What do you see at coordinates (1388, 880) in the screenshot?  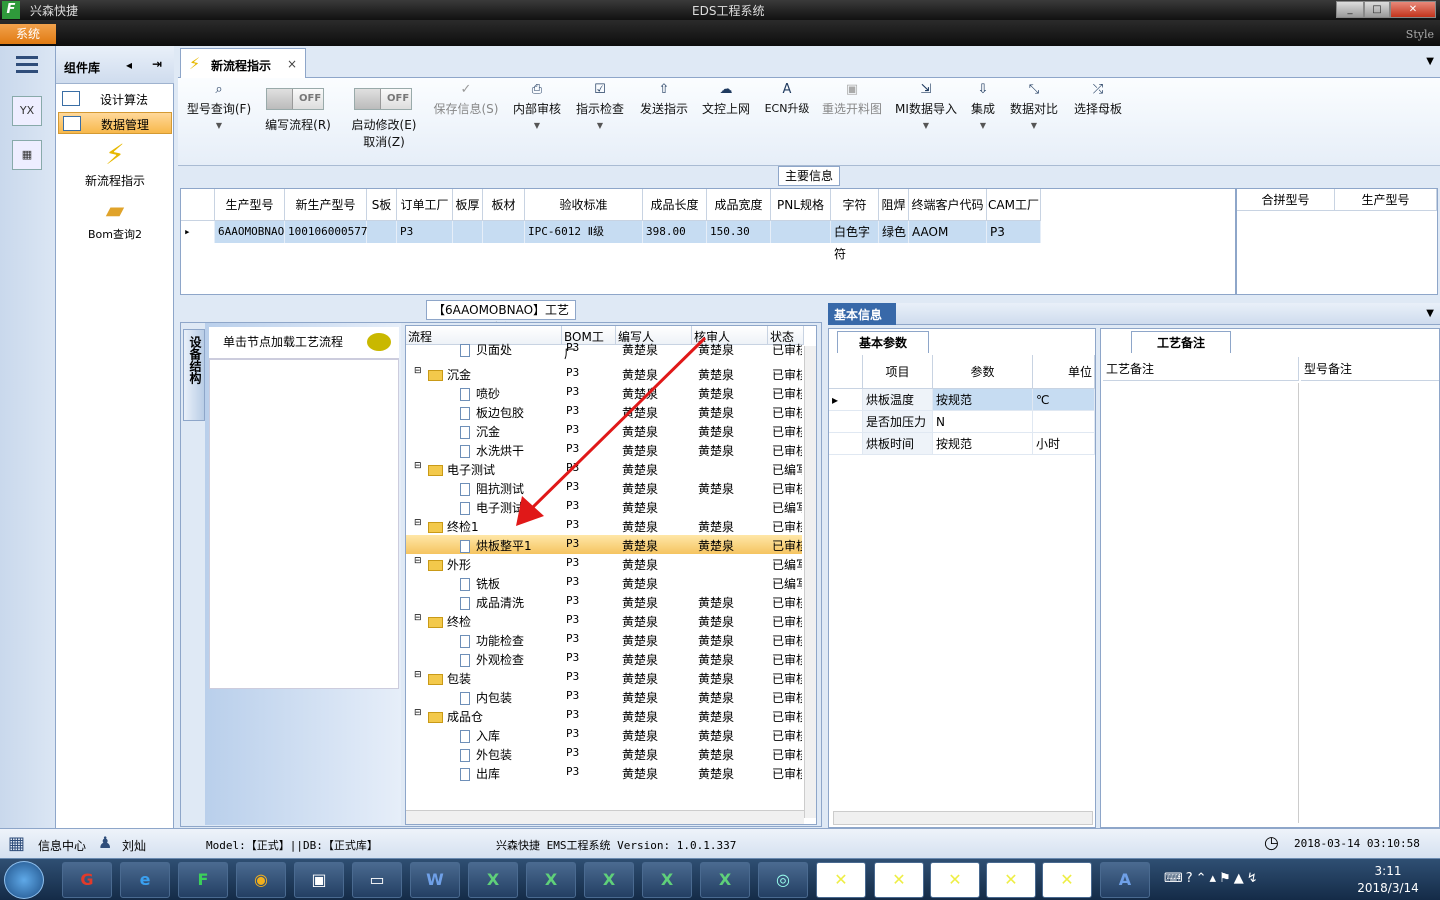 I see `taskbar-clock: 3:11 2018/3/14` at bounding box center [1388, 880].